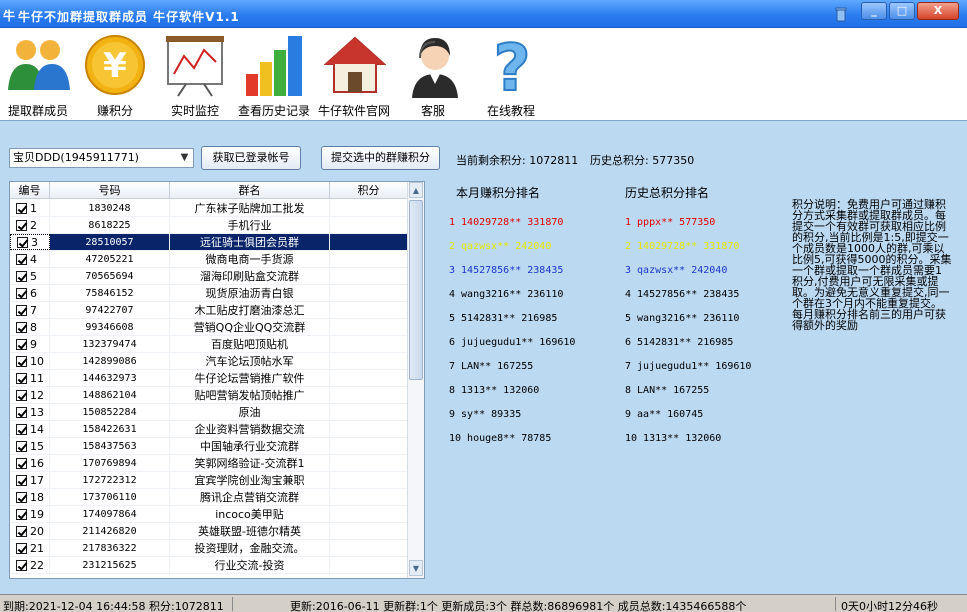 The width and height of the screenshot is (967, 612). What do you see at coordinates (209, 378) in the screenshot?
I see `table-row: 11 144632973 牛仔论坛营销推广软件` at bounding box center [209, 378].